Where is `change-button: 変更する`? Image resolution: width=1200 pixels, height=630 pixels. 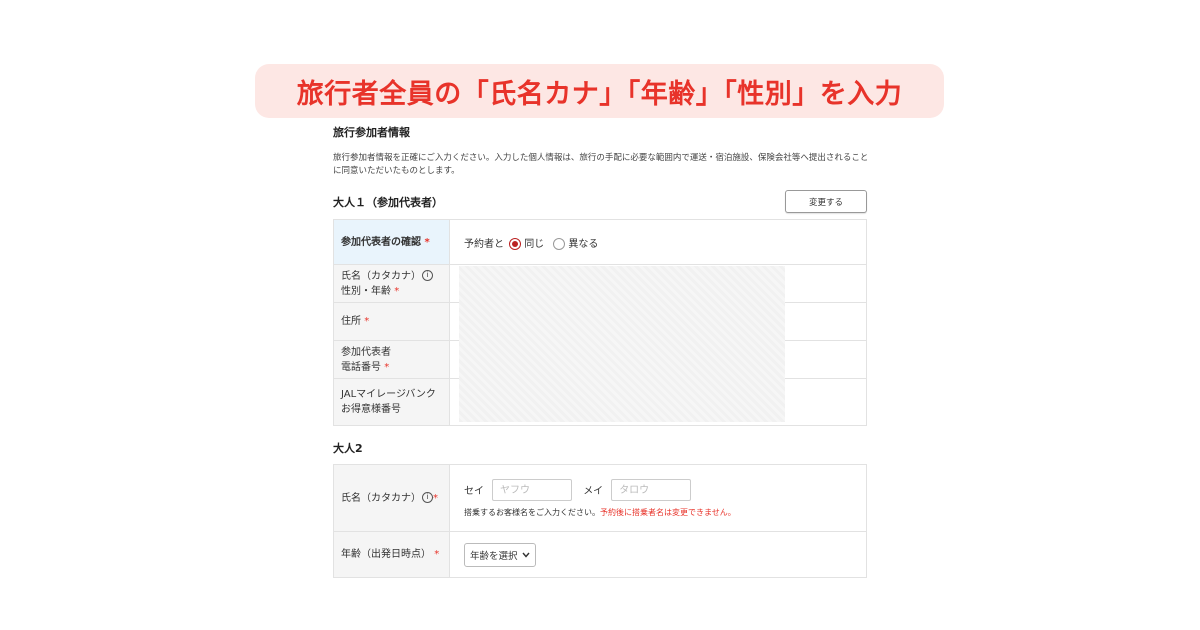 change-button: 変更する is located at coordinates (826, 201).